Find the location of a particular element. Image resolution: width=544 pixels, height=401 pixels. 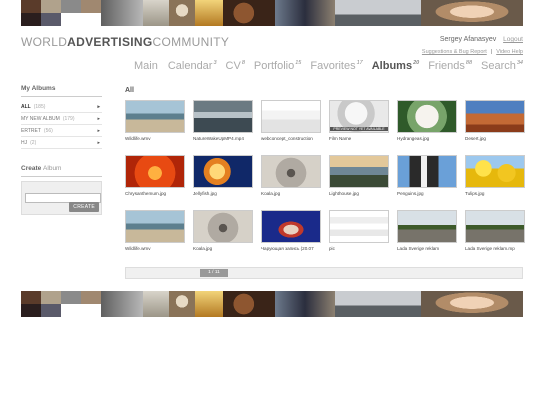

create-album-title: Create Album is located at coordinates (61, 171).